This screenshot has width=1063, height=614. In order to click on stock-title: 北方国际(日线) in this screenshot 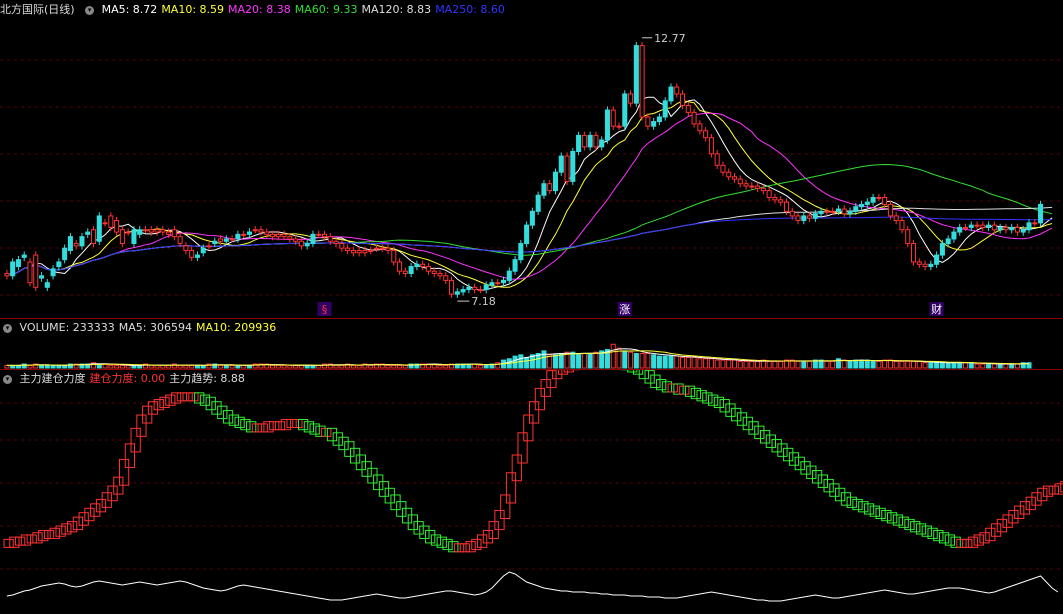, I will do `click(37, 9)`.